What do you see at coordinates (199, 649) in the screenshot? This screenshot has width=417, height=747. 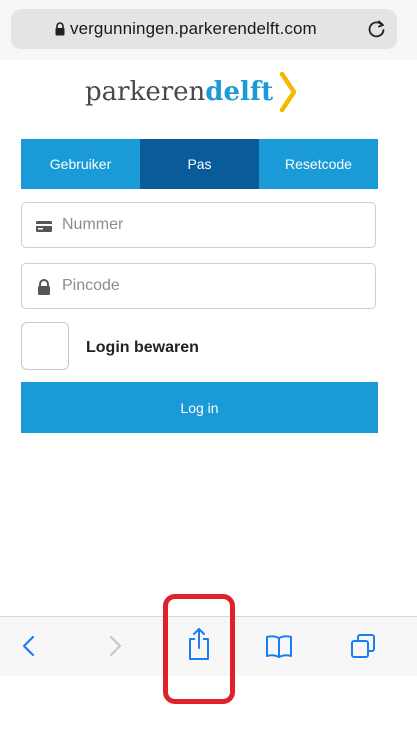 I see `highlight-annotation` at bounding box center [199, 649].